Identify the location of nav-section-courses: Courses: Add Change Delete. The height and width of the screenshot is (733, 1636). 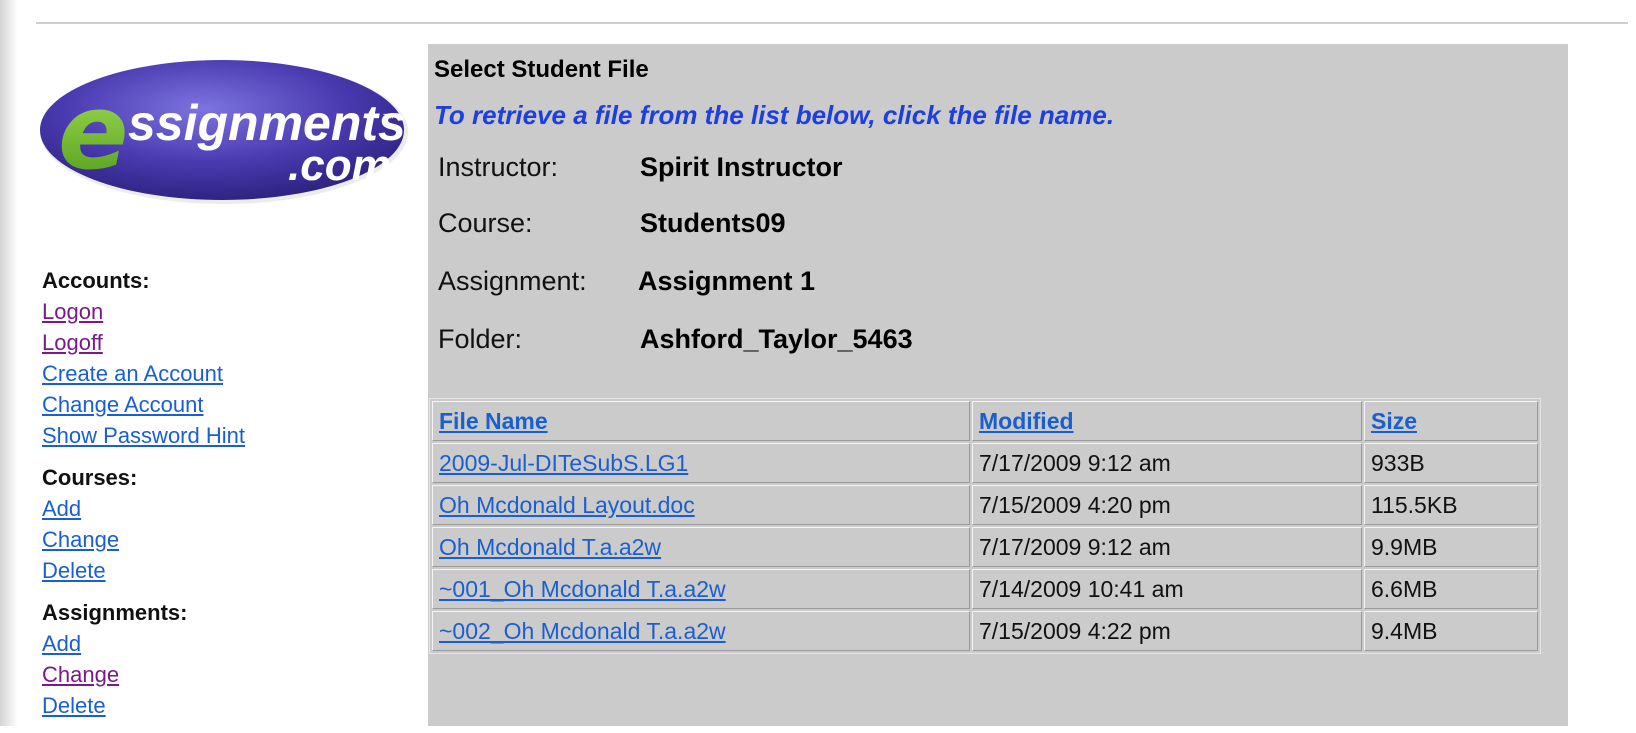
(232, 524).